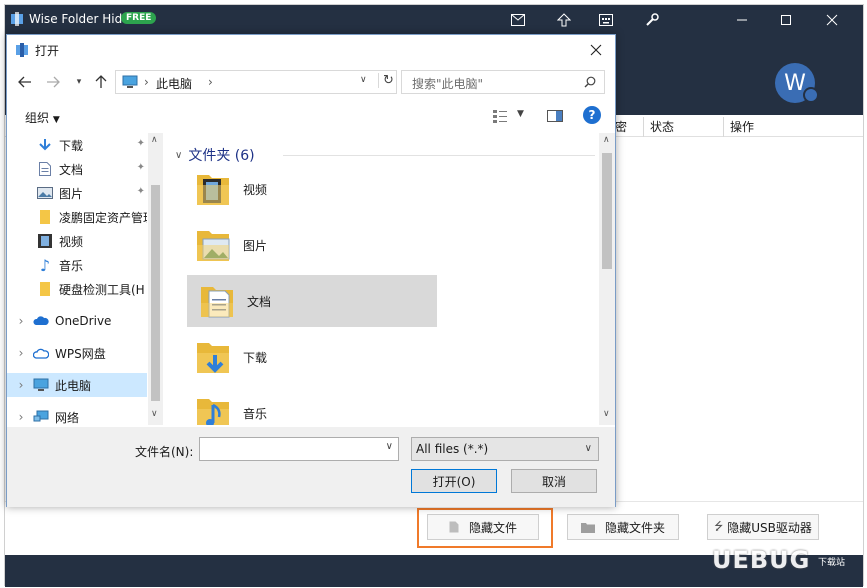  I want to click on file-item-music: 音乐, so click(308, 406).